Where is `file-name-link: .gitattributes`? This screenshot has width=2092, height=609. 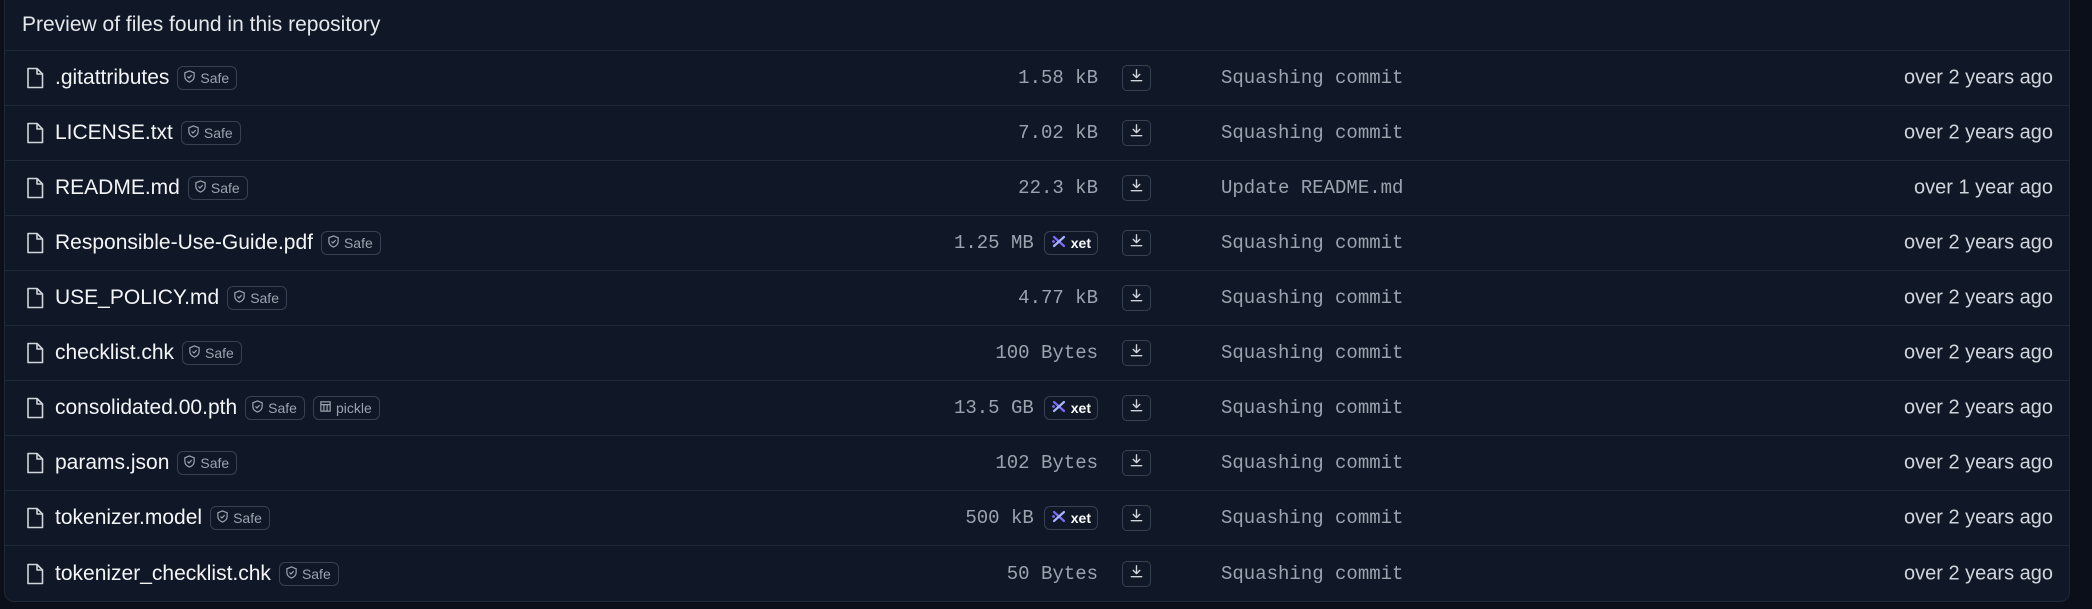
file-name-link: .gitattributes is located at coordinates (112, 78).